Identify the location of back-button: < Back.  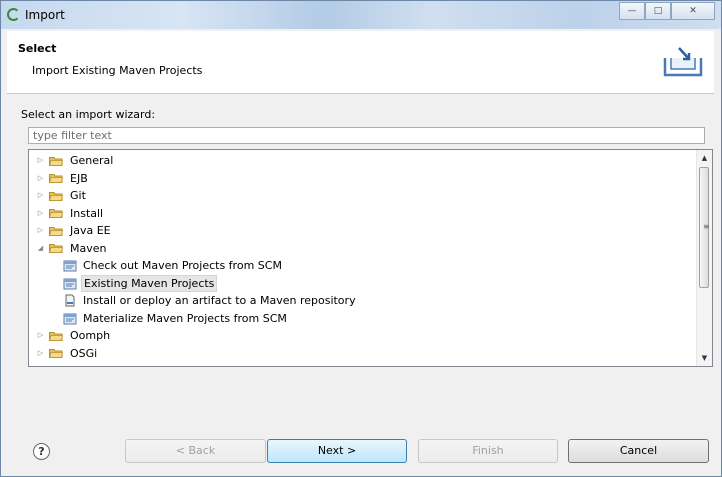
(195, 451).